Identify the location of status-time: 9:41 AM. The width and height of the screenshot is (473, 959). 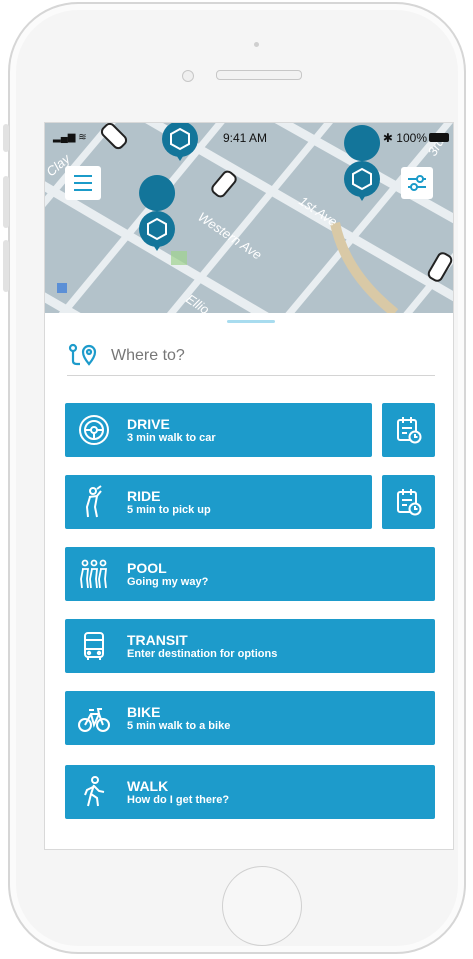
(245, 138).